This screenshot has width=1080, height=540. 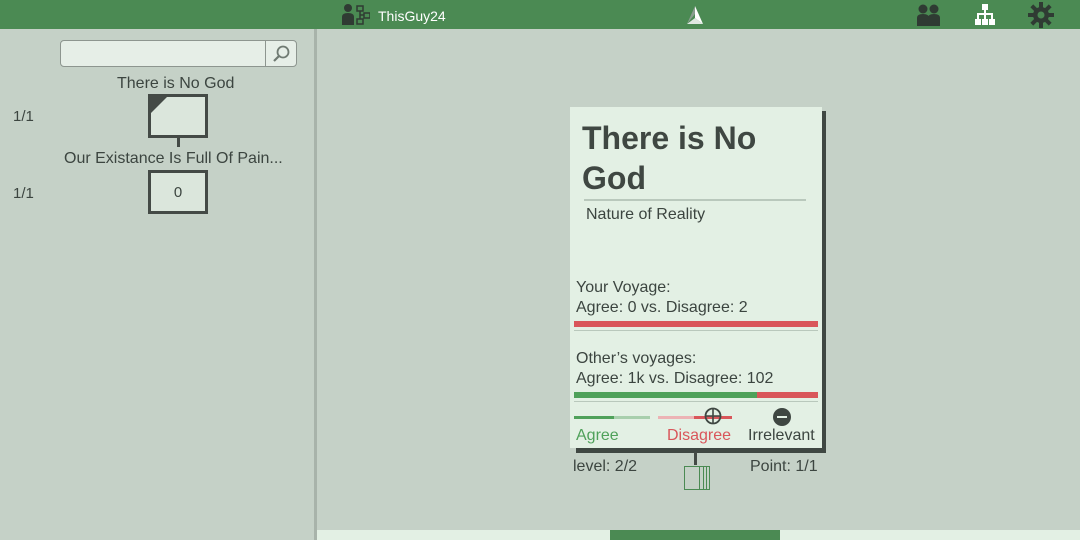 I want to click on others-voyage-summary: Agree: 1k vs. Disagree: 102, so click(x=675, y=378).